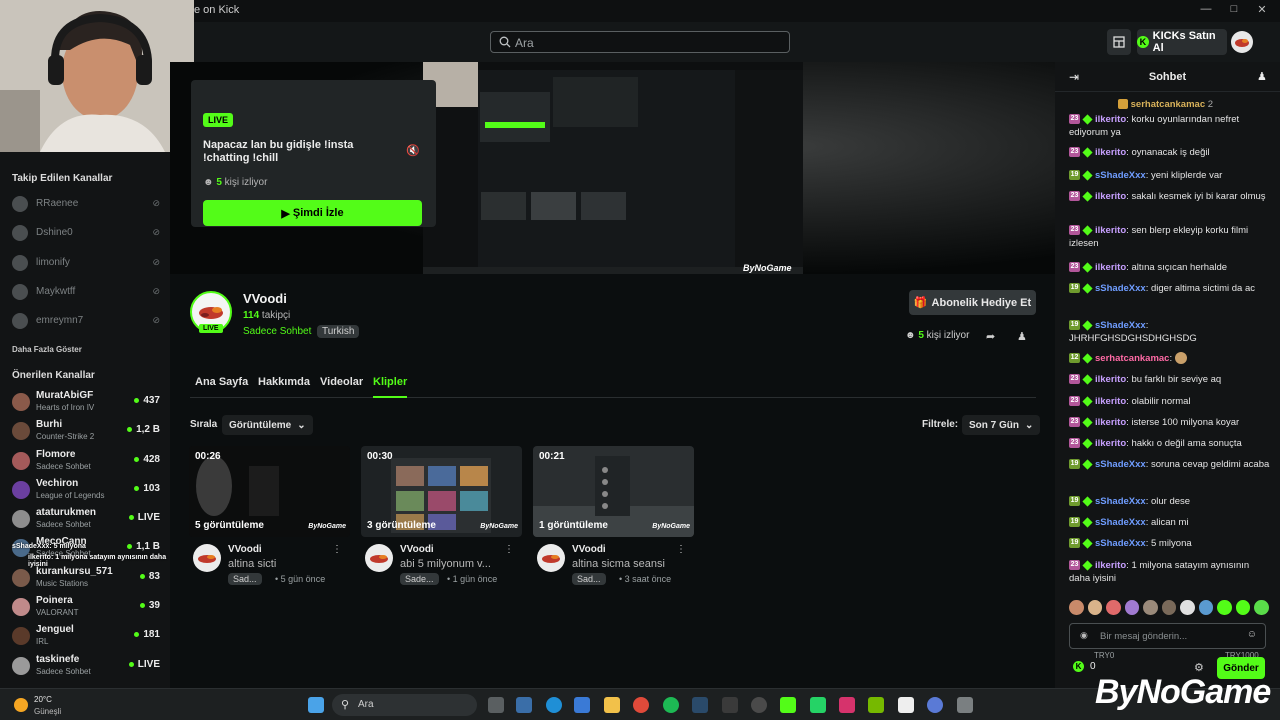 Image resolution: width=1280 pixels, height=720 pixels. I want to click on minimize-icon: —, so click(1206, 9).